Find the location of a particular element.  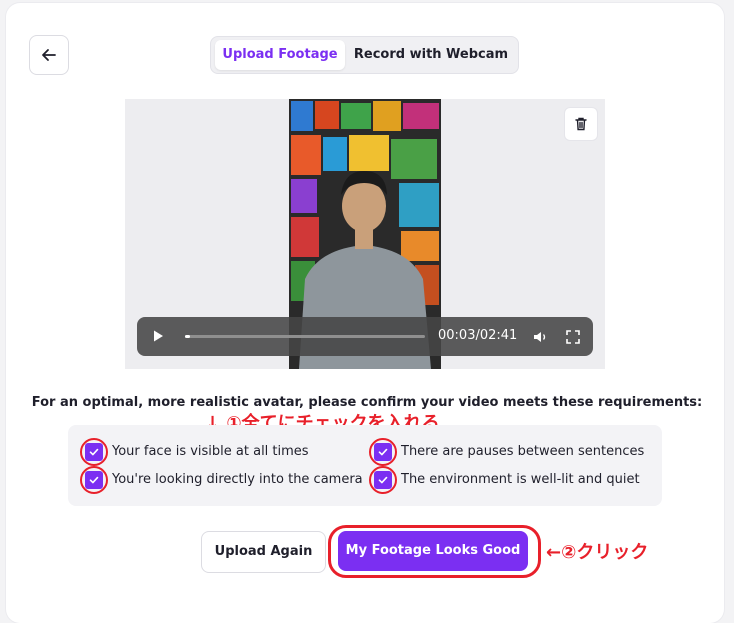

checkbox-looking-camera is located at coordinates (94, 480).